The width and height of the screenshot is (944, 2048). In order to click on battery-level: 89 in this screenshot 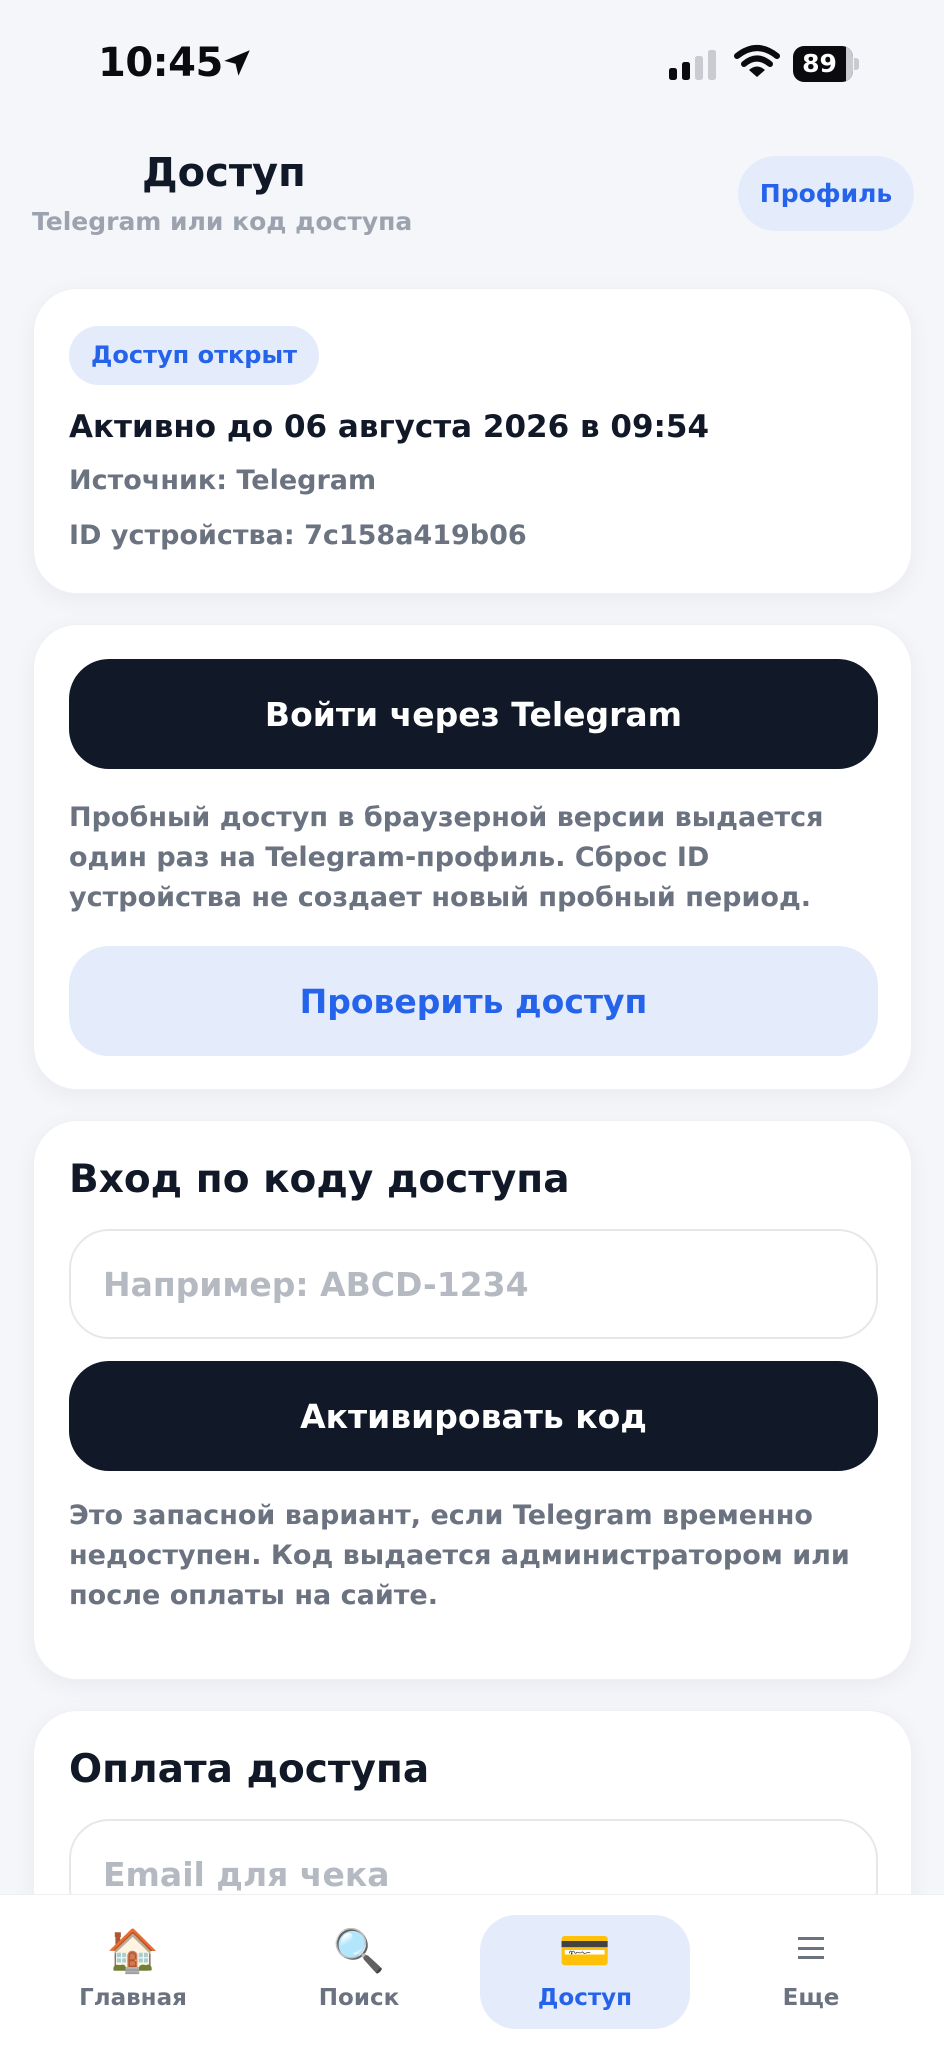, I will do `click(819, 63)`.